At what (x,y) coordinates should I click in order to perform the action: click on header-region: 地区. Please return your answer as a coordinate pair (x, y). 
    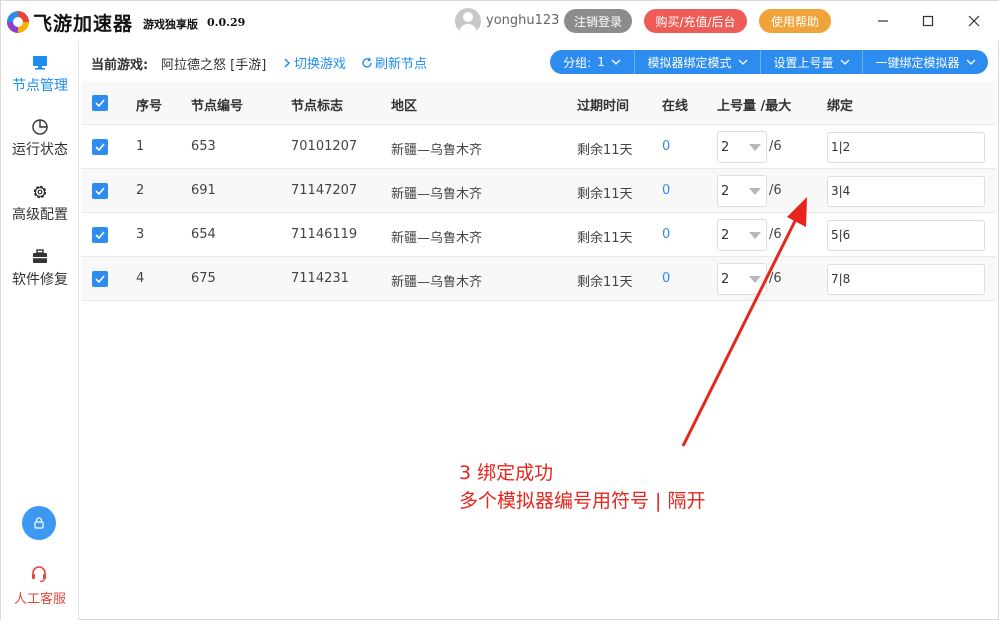
    Looking at the image, I should click on (404, 106).